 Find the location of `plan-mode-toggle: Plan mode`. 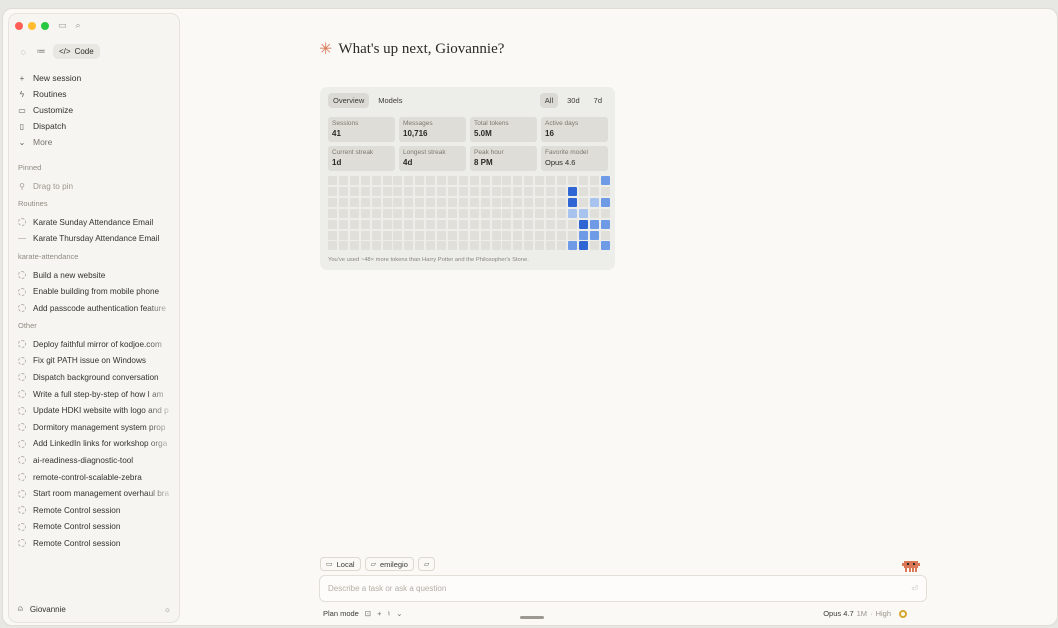

plan-mode-toggle: Plan mode is located at coordinates (341, 613).